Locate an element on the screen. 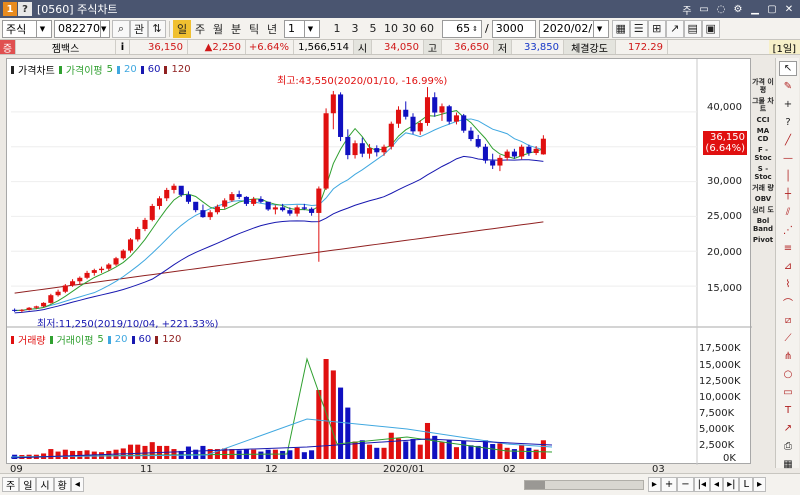 This screenshot has height=495, width=800. stock-name: 젬백스 is located at coordinates (66, 47).